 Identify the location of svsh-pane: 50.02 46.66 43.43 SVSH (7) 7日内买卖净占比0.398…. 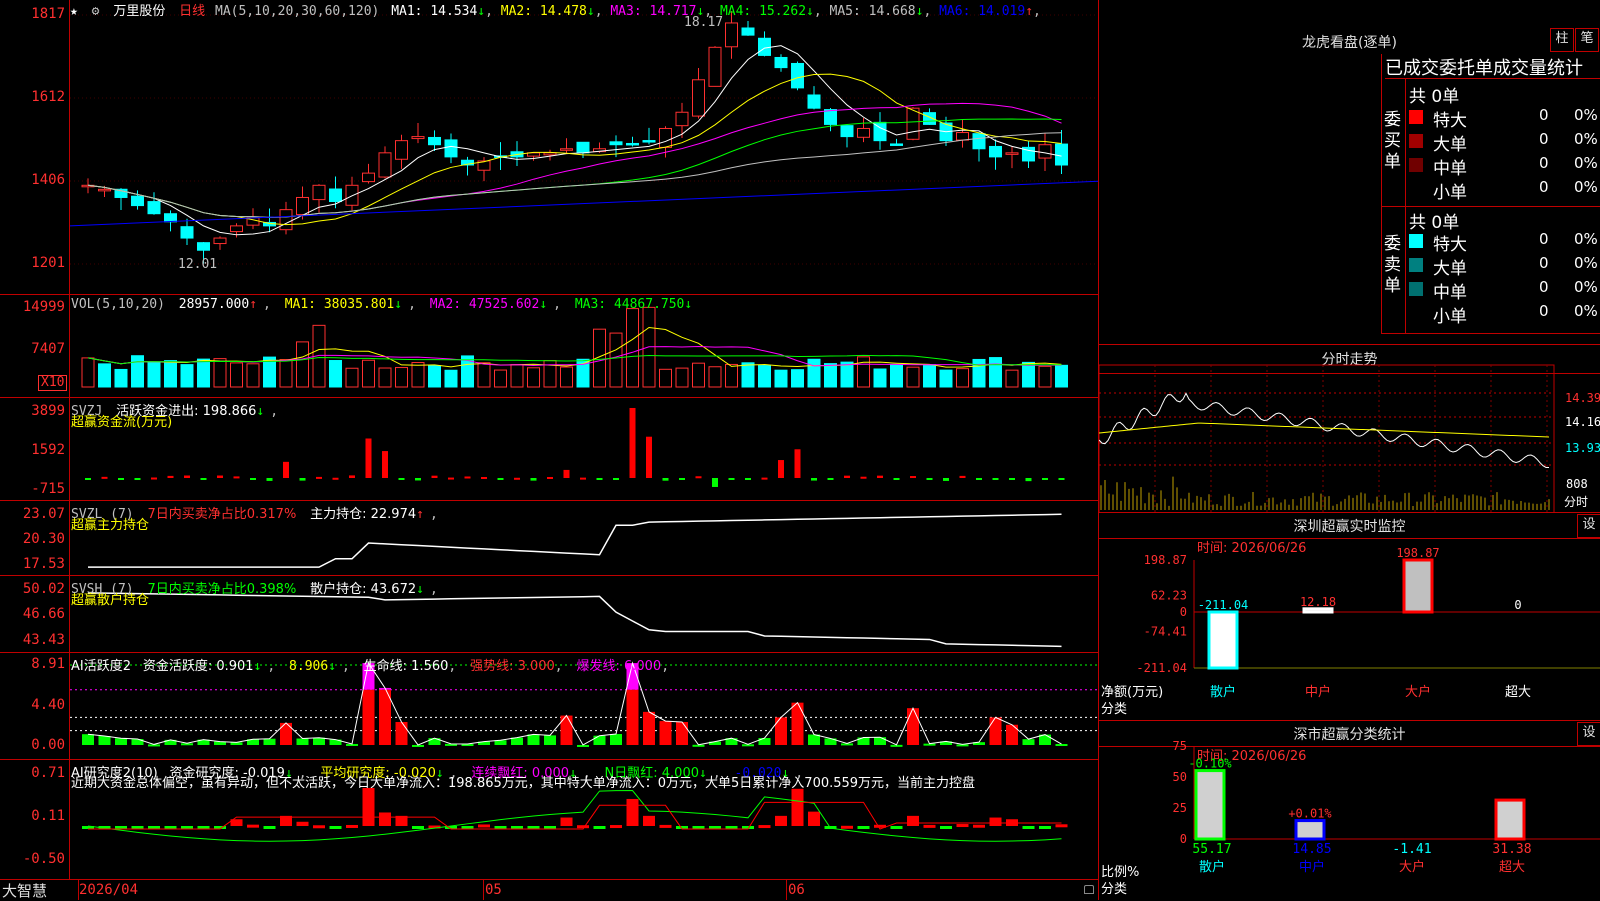
(549, 614).